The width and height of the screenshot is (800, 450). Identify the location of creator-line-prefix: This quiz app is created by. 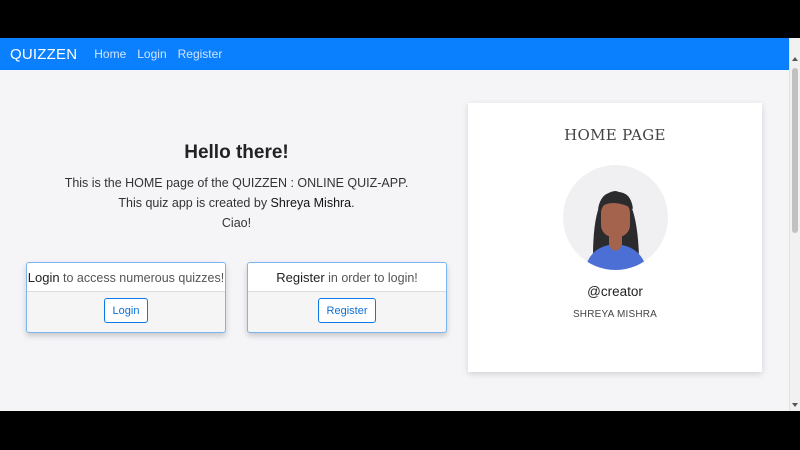
(194, 203).